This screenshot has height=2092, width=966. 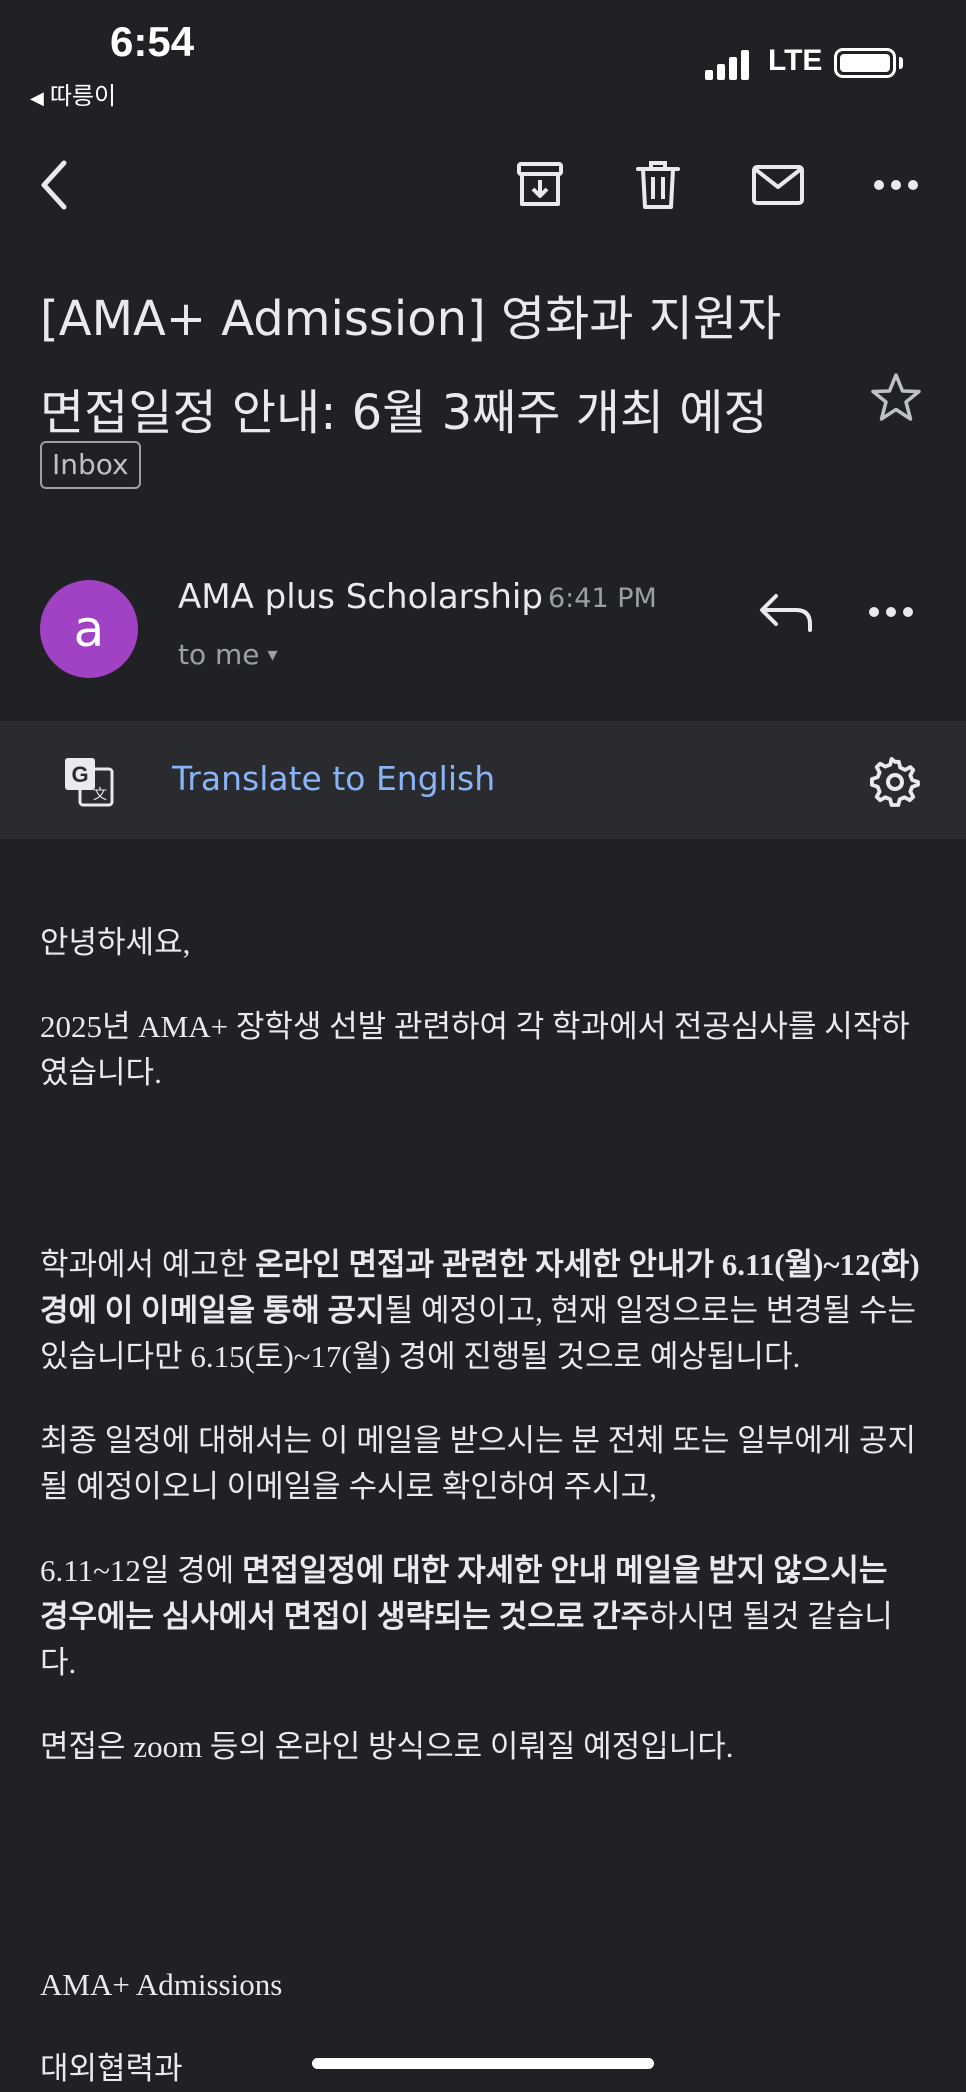 I want to click on network-type: LTE, so click(x=795, y=60).